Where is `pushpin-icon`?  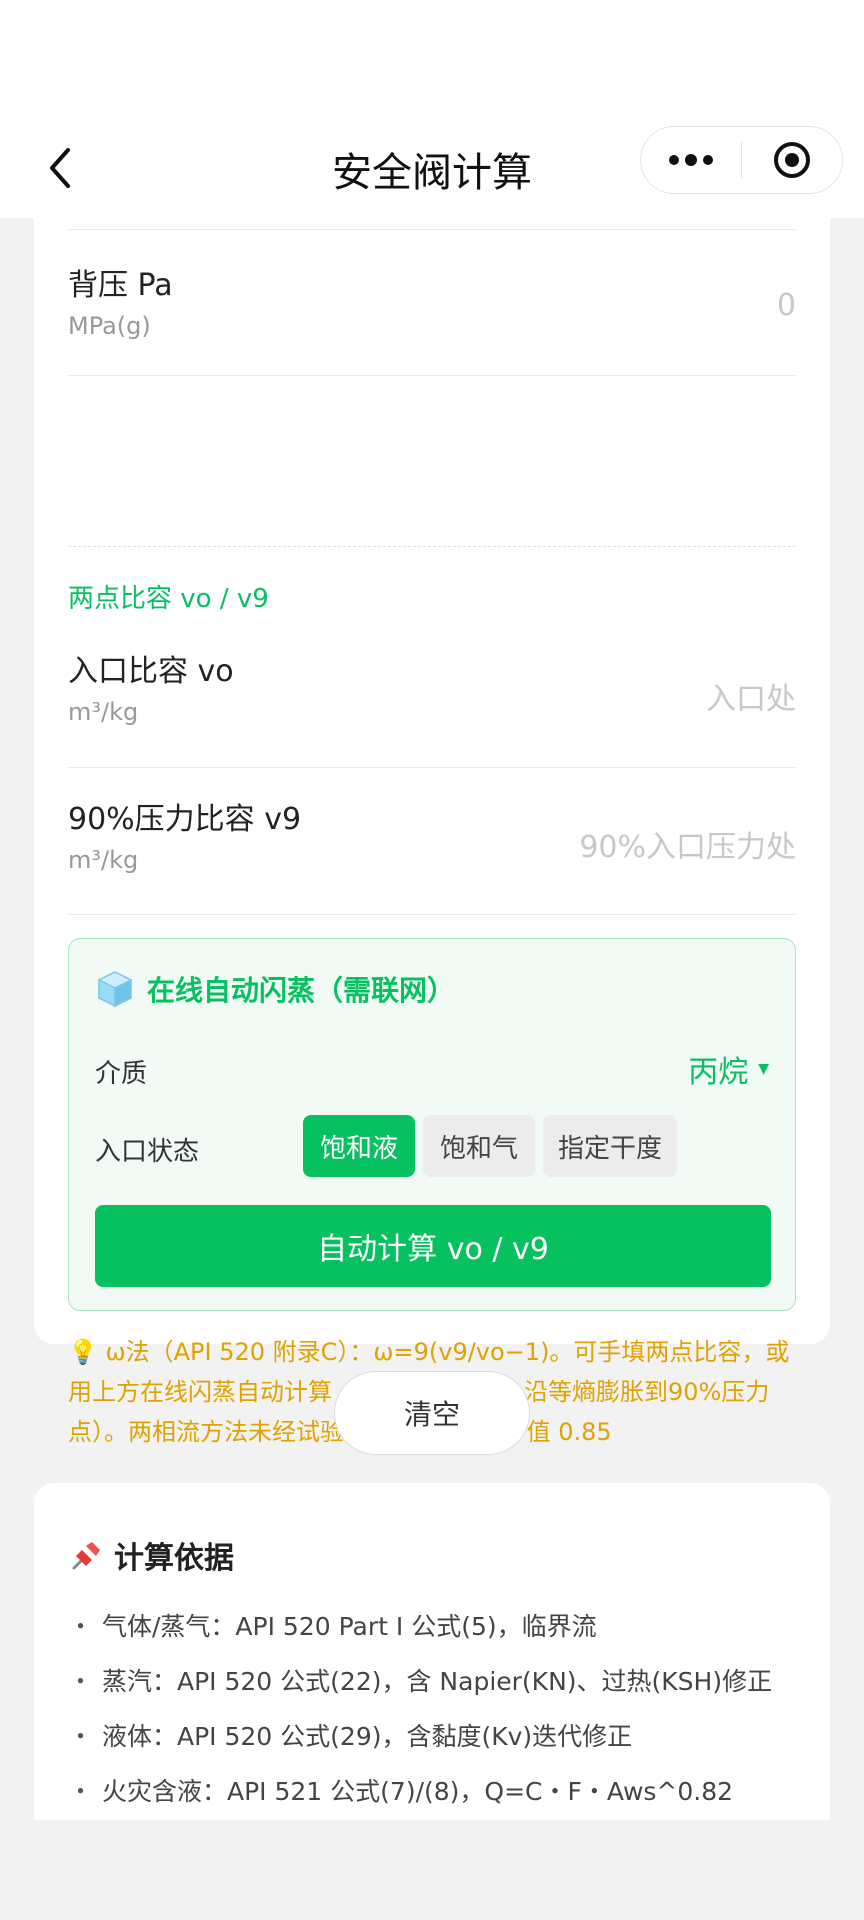
pushpin-icon is located at coordinates (86, 1556).